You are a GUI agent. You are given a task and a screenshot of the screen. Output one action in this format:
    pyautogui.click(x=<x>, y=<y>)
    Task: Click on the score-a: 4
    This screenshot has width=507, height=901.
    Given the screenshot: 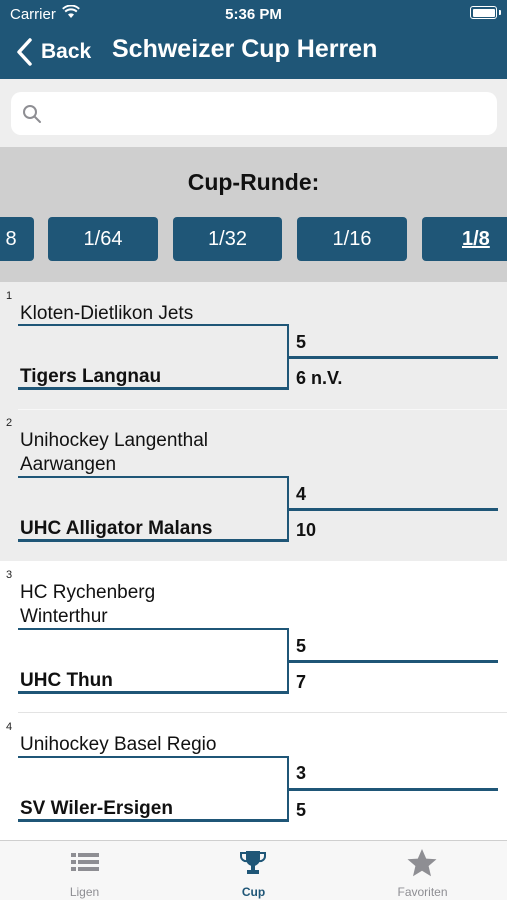 What is the action you would take?
    pyautogui.click(x=301, y=494)
    